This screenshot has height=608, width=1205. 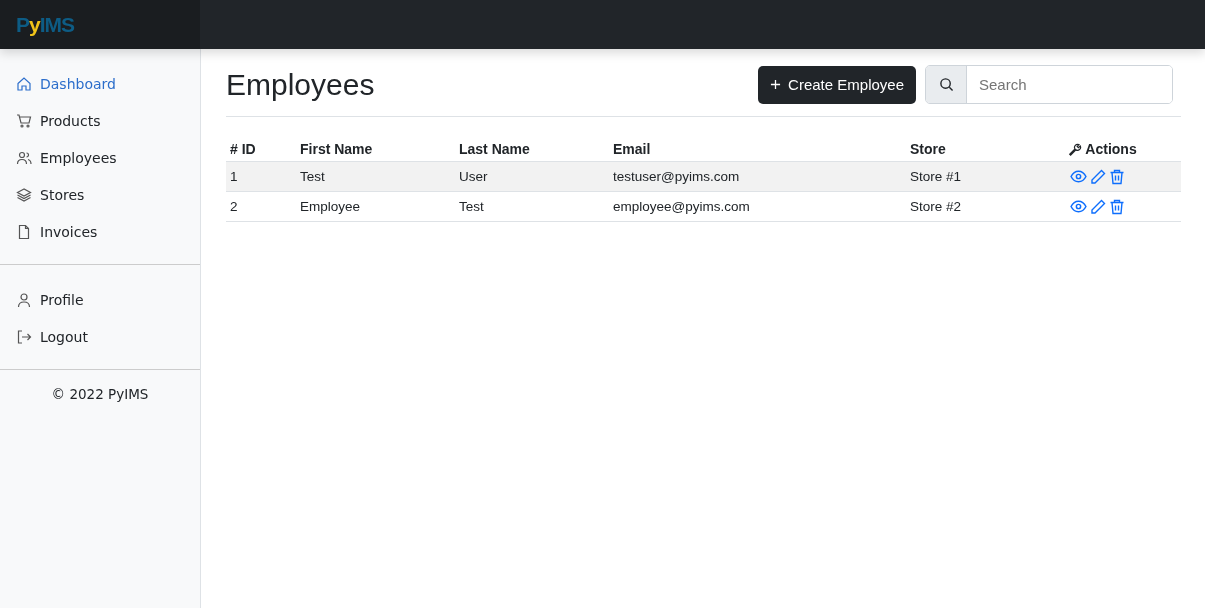 What do you see at coordinates (24, 83) in the screenshot?
I see `home-icon` at bounding box center [24, 83].